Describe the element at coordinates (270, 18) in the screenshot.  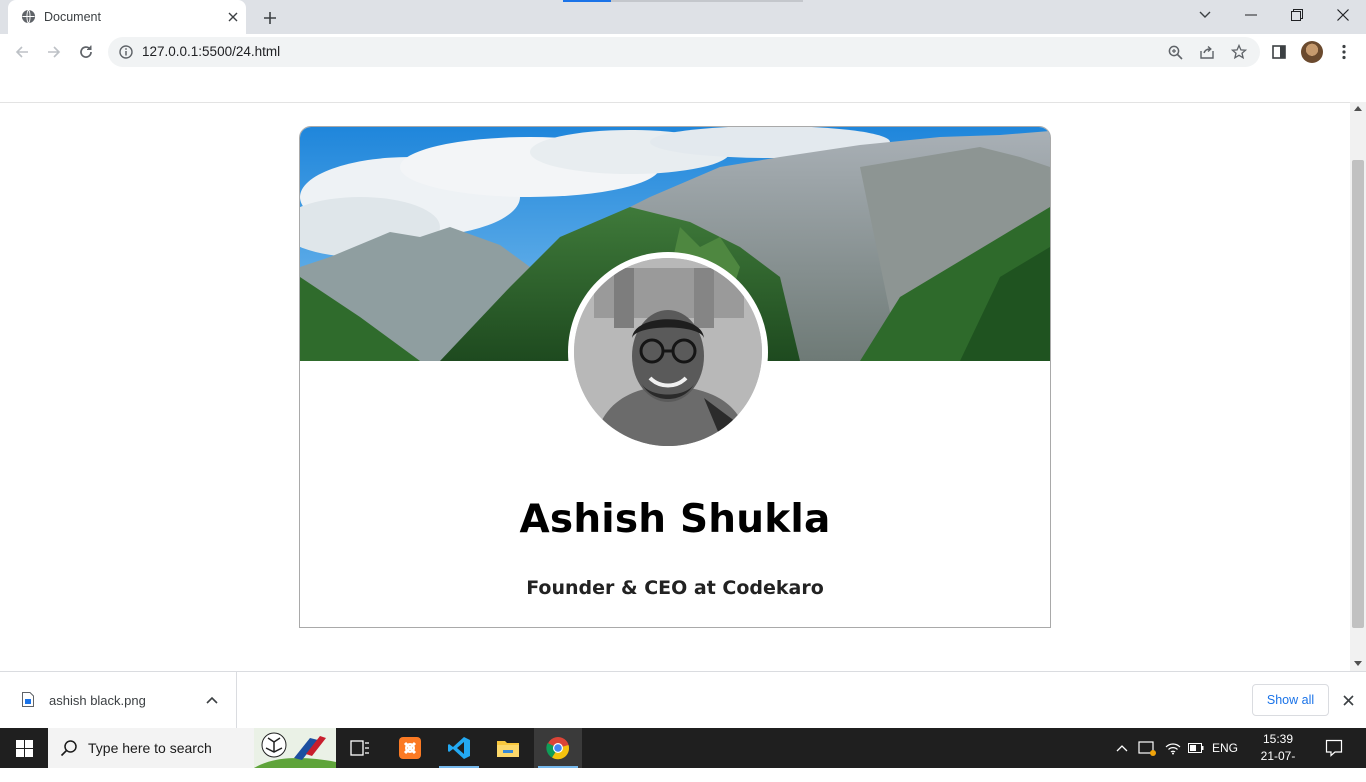
I see `new-tab-plus-icon` at that location.